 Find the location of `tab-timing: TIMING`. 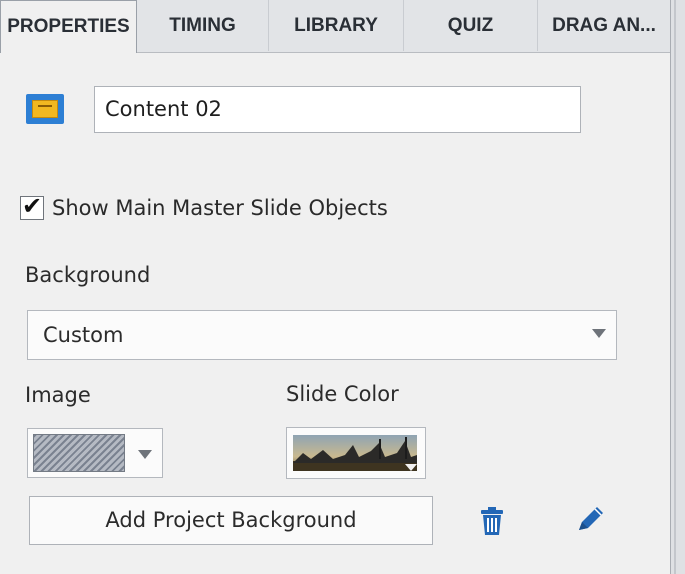

tab-timing: TIMING is located at coordinates (203, 25).